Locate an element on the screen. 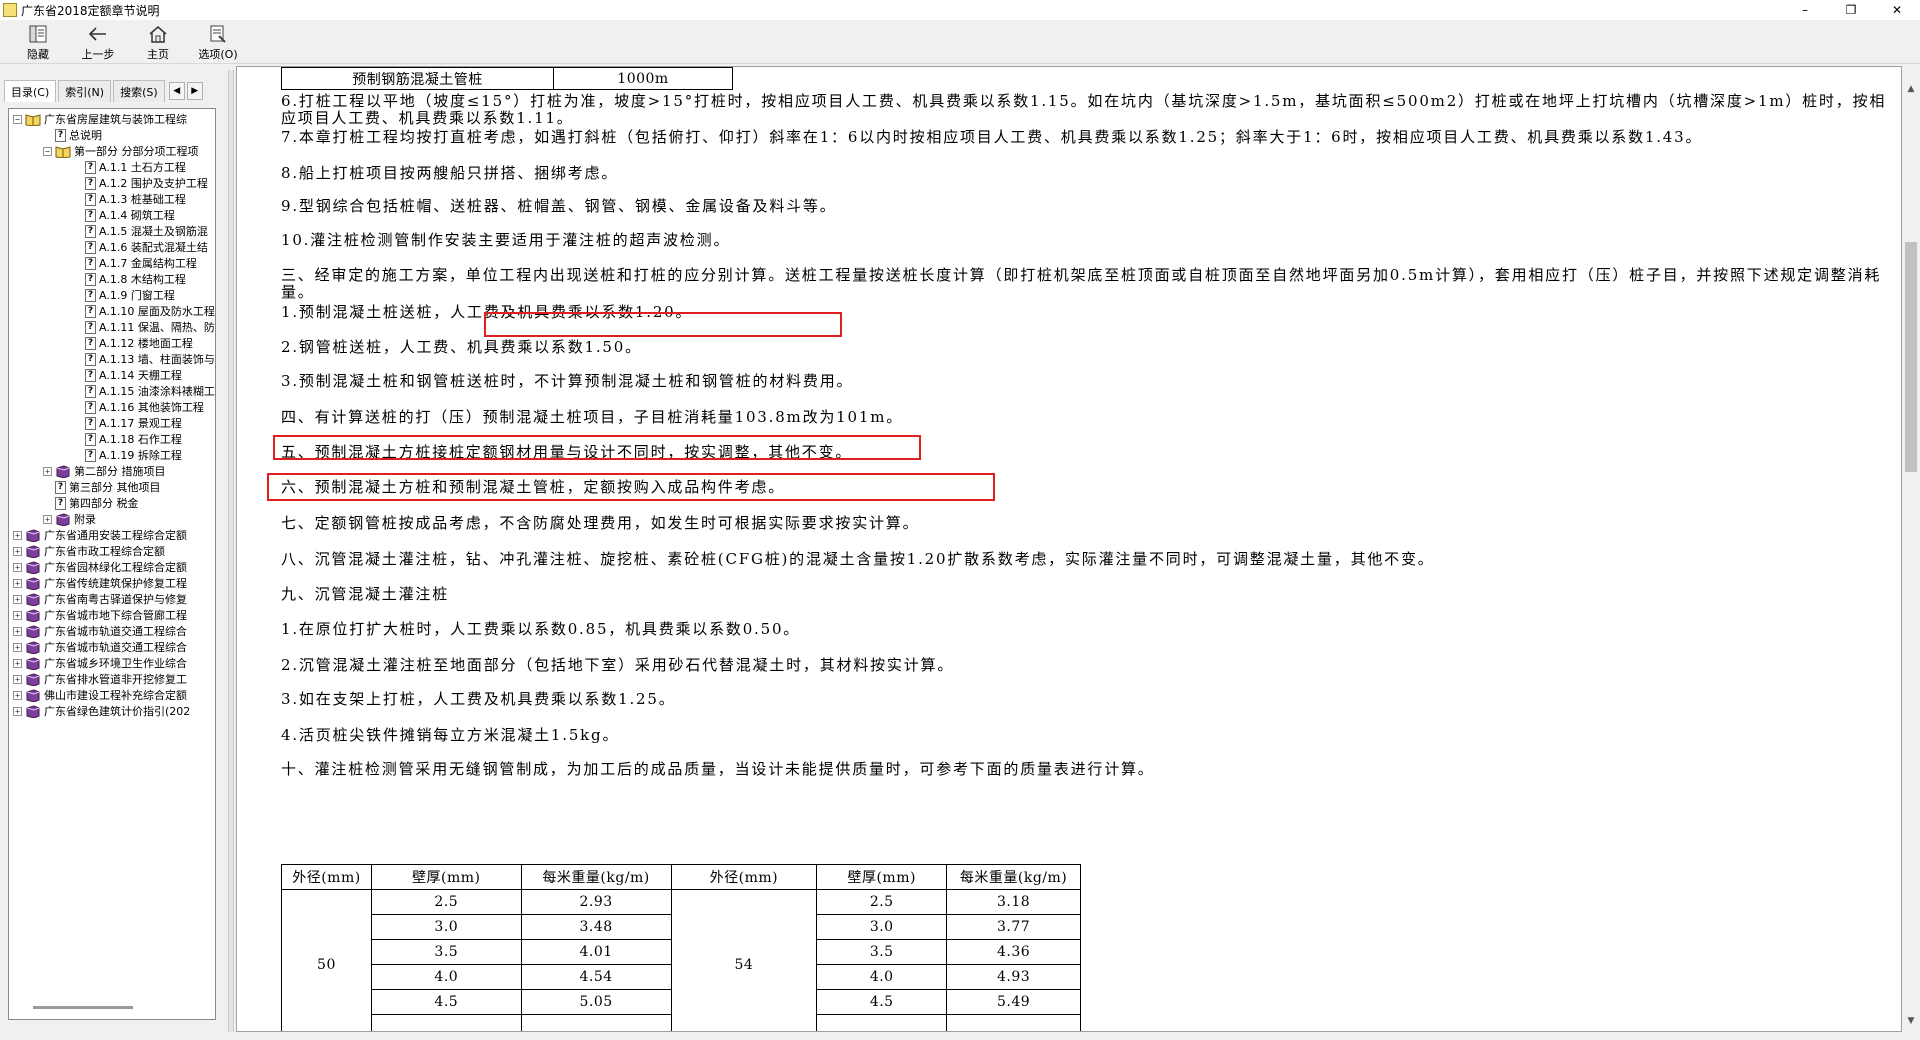 This screenshot has height=1040, width=1920. tree-item: + 广东省绿色建筑计价指引(202 is located at coordinates (101, 711).